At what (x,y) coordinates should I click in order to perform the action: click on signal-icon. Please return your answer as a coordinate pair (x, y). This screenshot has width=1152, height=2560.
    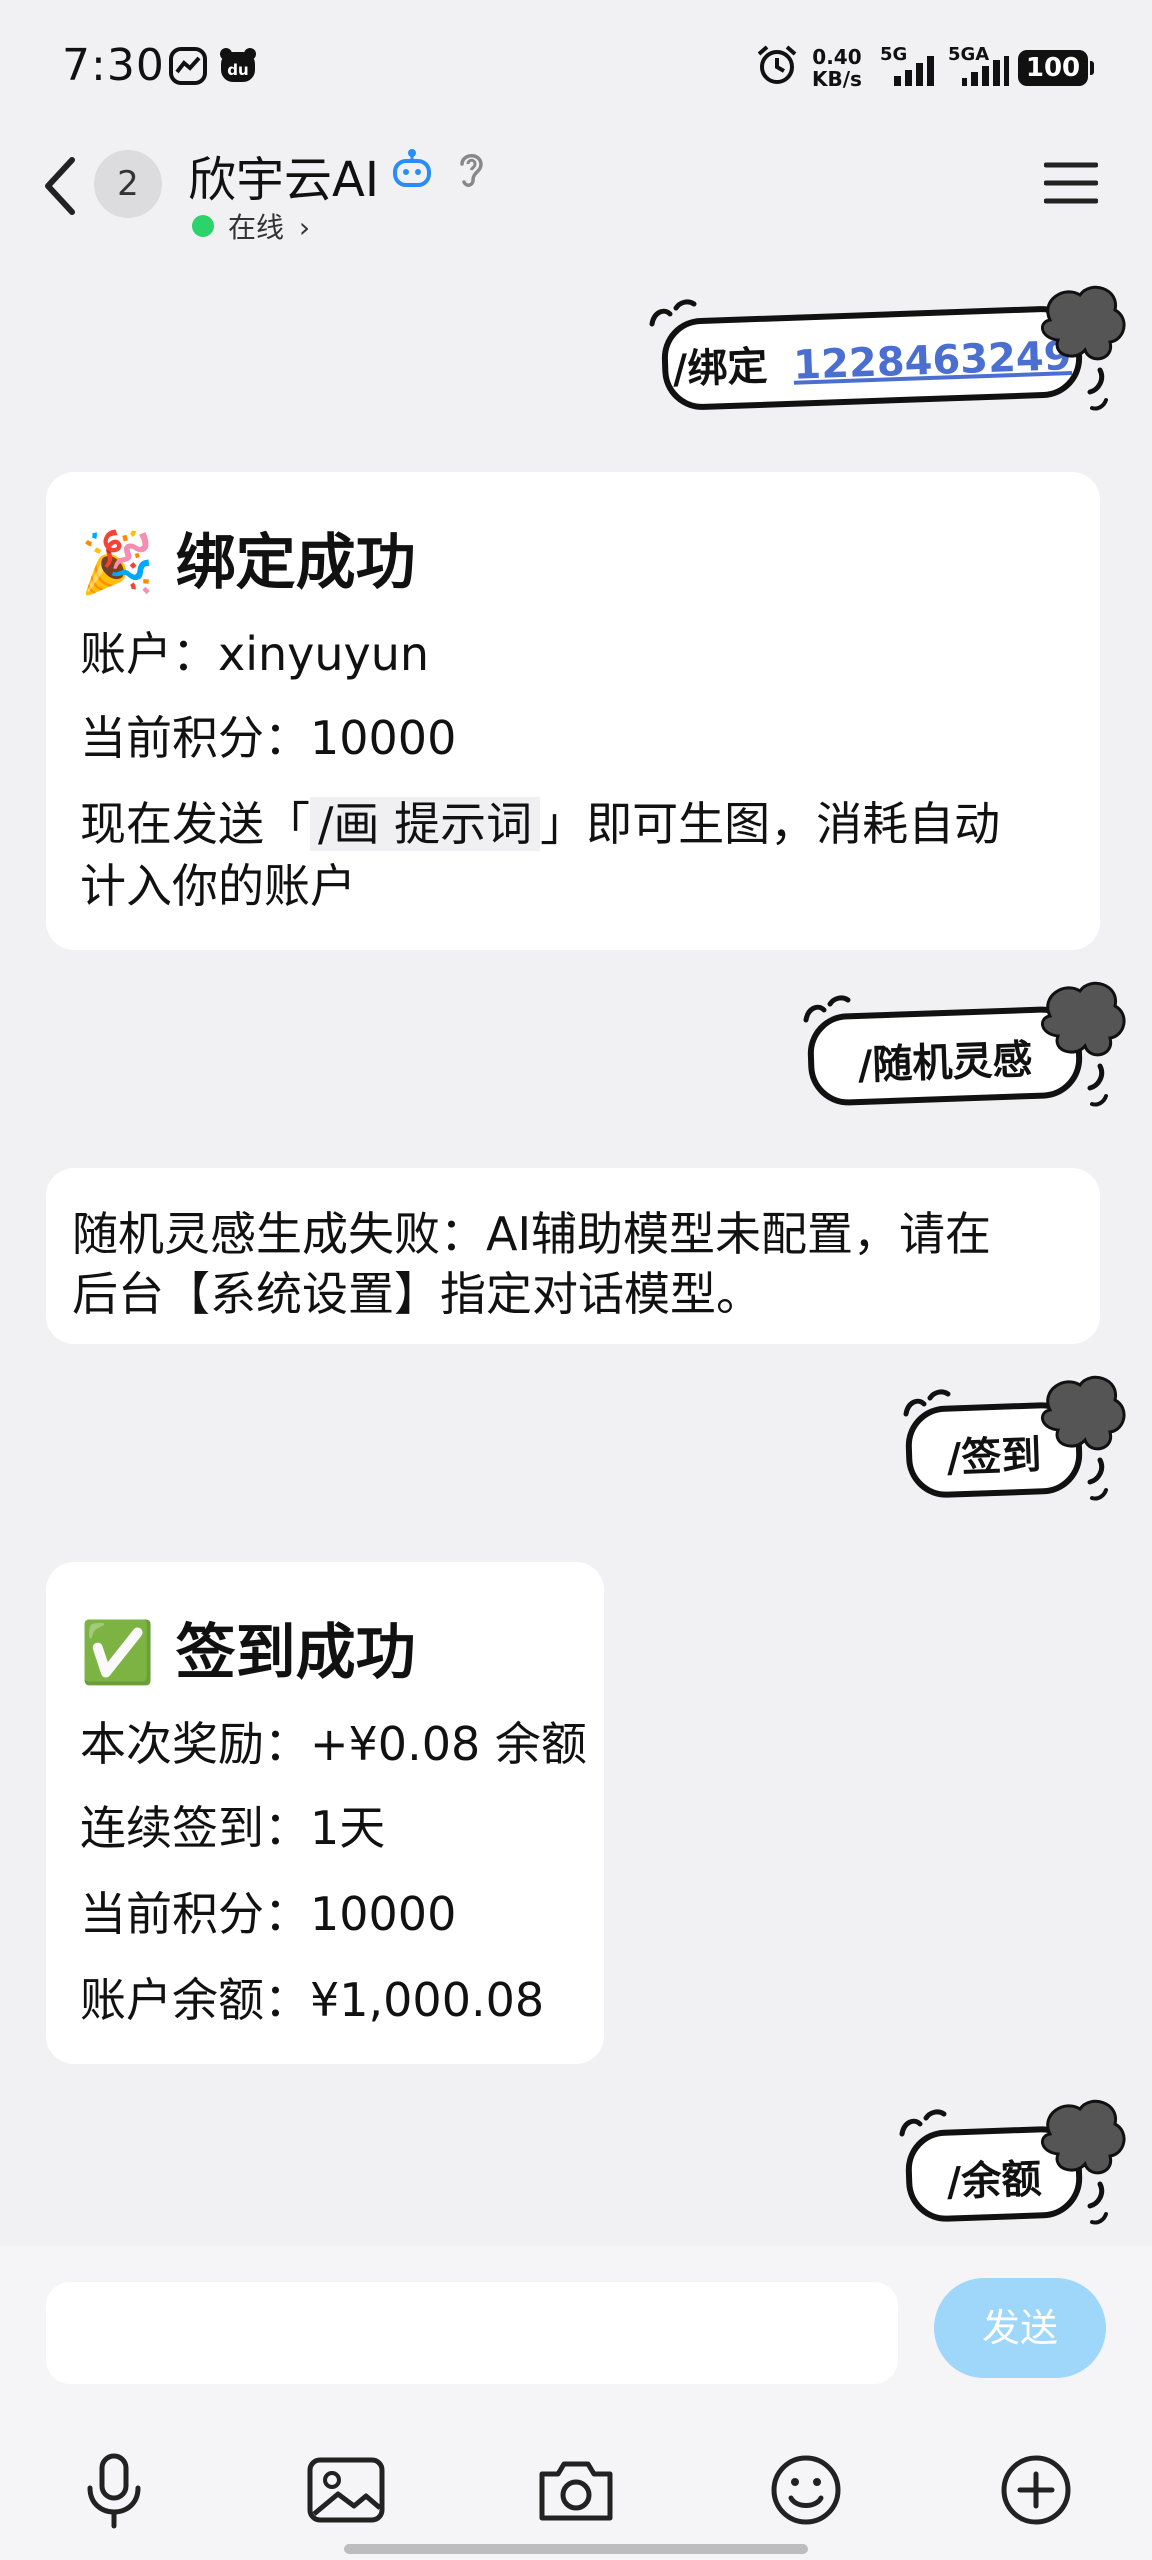
    Looking at the image, I should click on (914, 71).